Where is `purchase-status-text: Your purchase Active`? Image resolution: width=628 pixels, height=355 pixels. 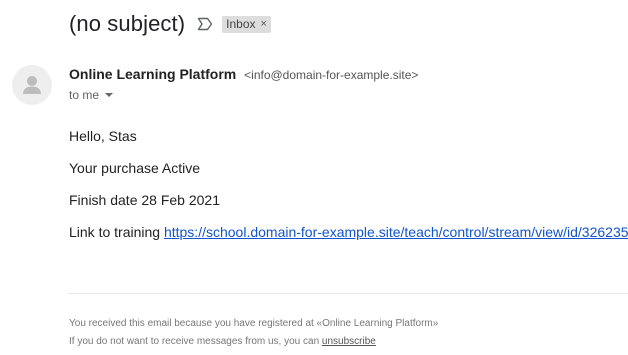 purchase-status-text: Your purchase Active is located at coordinates (135, 168).